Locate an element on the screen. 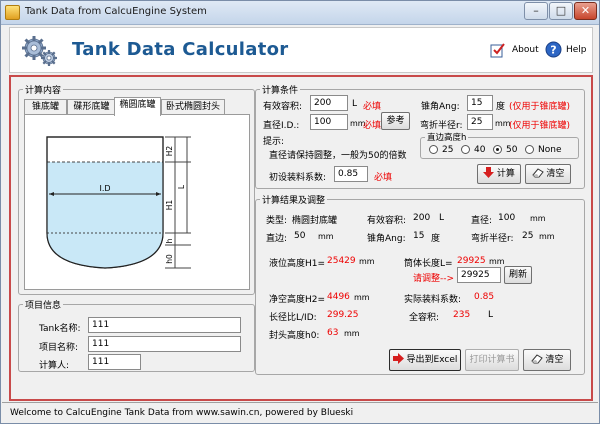 Image resolution: width=600 pixels, height=424 pixels. head-height-value: 63 is located at coordinates (333, 333).